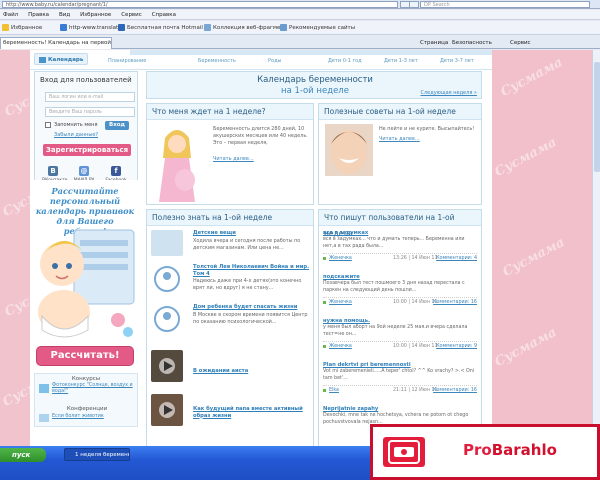  What do you see at coordinates (64, 15) in the screenshot?
I see `menu-view: Вид` at bounding box center [64, 15].